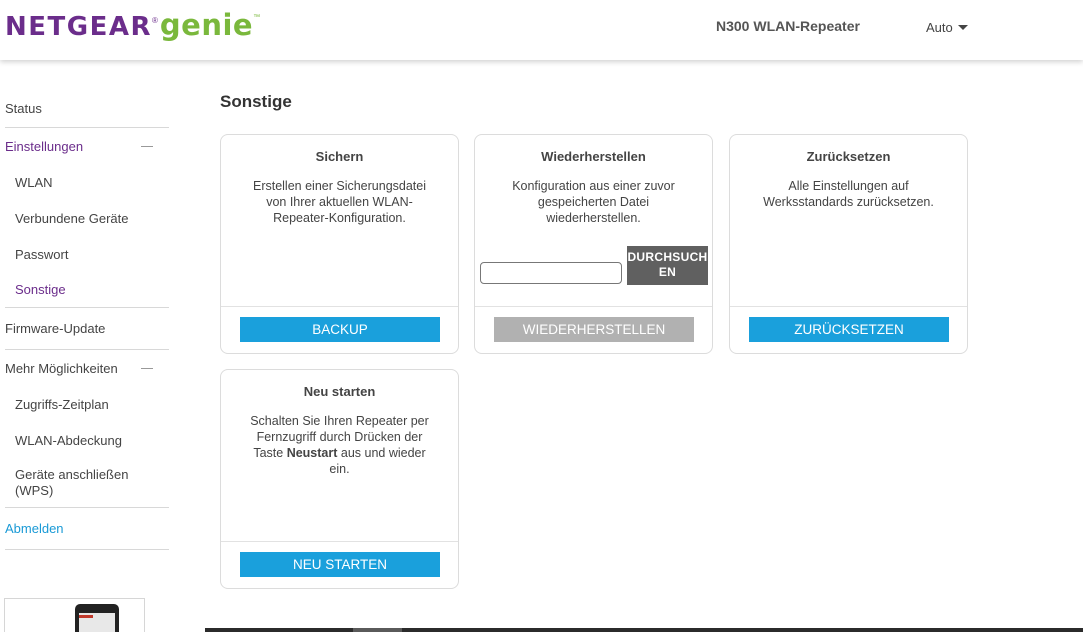 This screenshot has width=1083, height=632. I want to click on card-title: Wiederherstellen, so click(593, 156).